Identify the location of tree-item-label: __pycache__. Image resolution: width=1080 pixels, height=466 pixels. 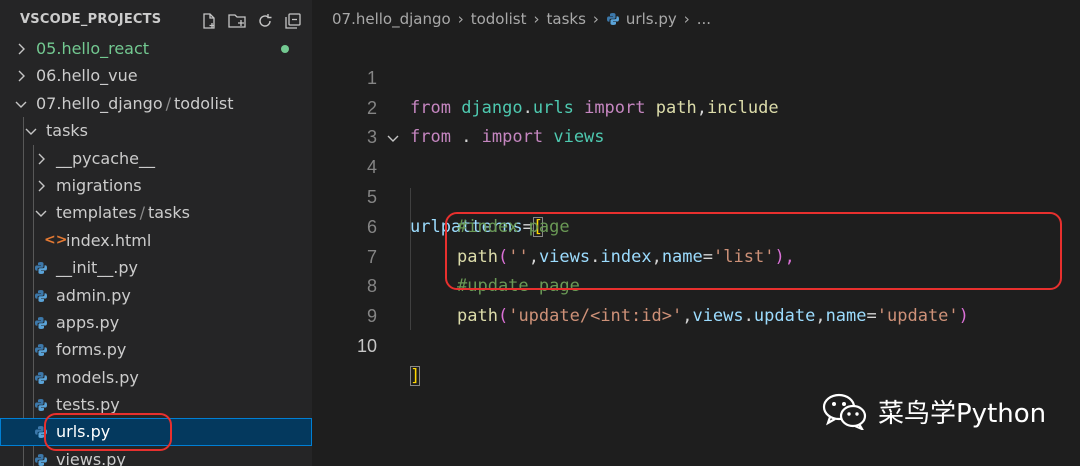
(106, 158).